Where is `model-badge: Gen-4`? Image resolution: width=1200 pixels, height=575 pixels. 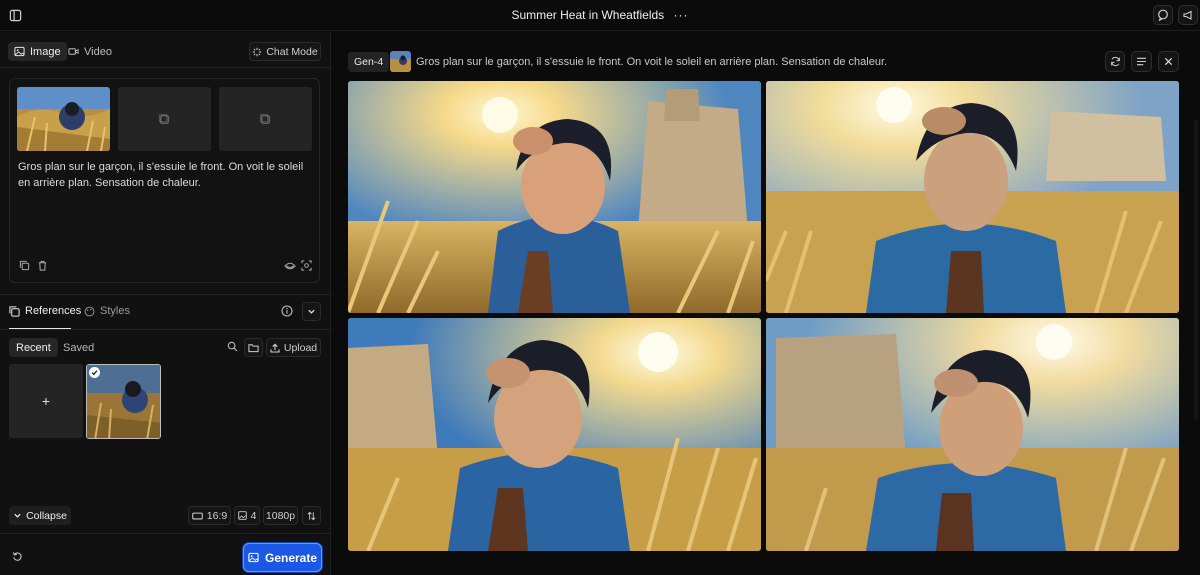
model-badge: Gen-4 is located at coordinates (369, 62).